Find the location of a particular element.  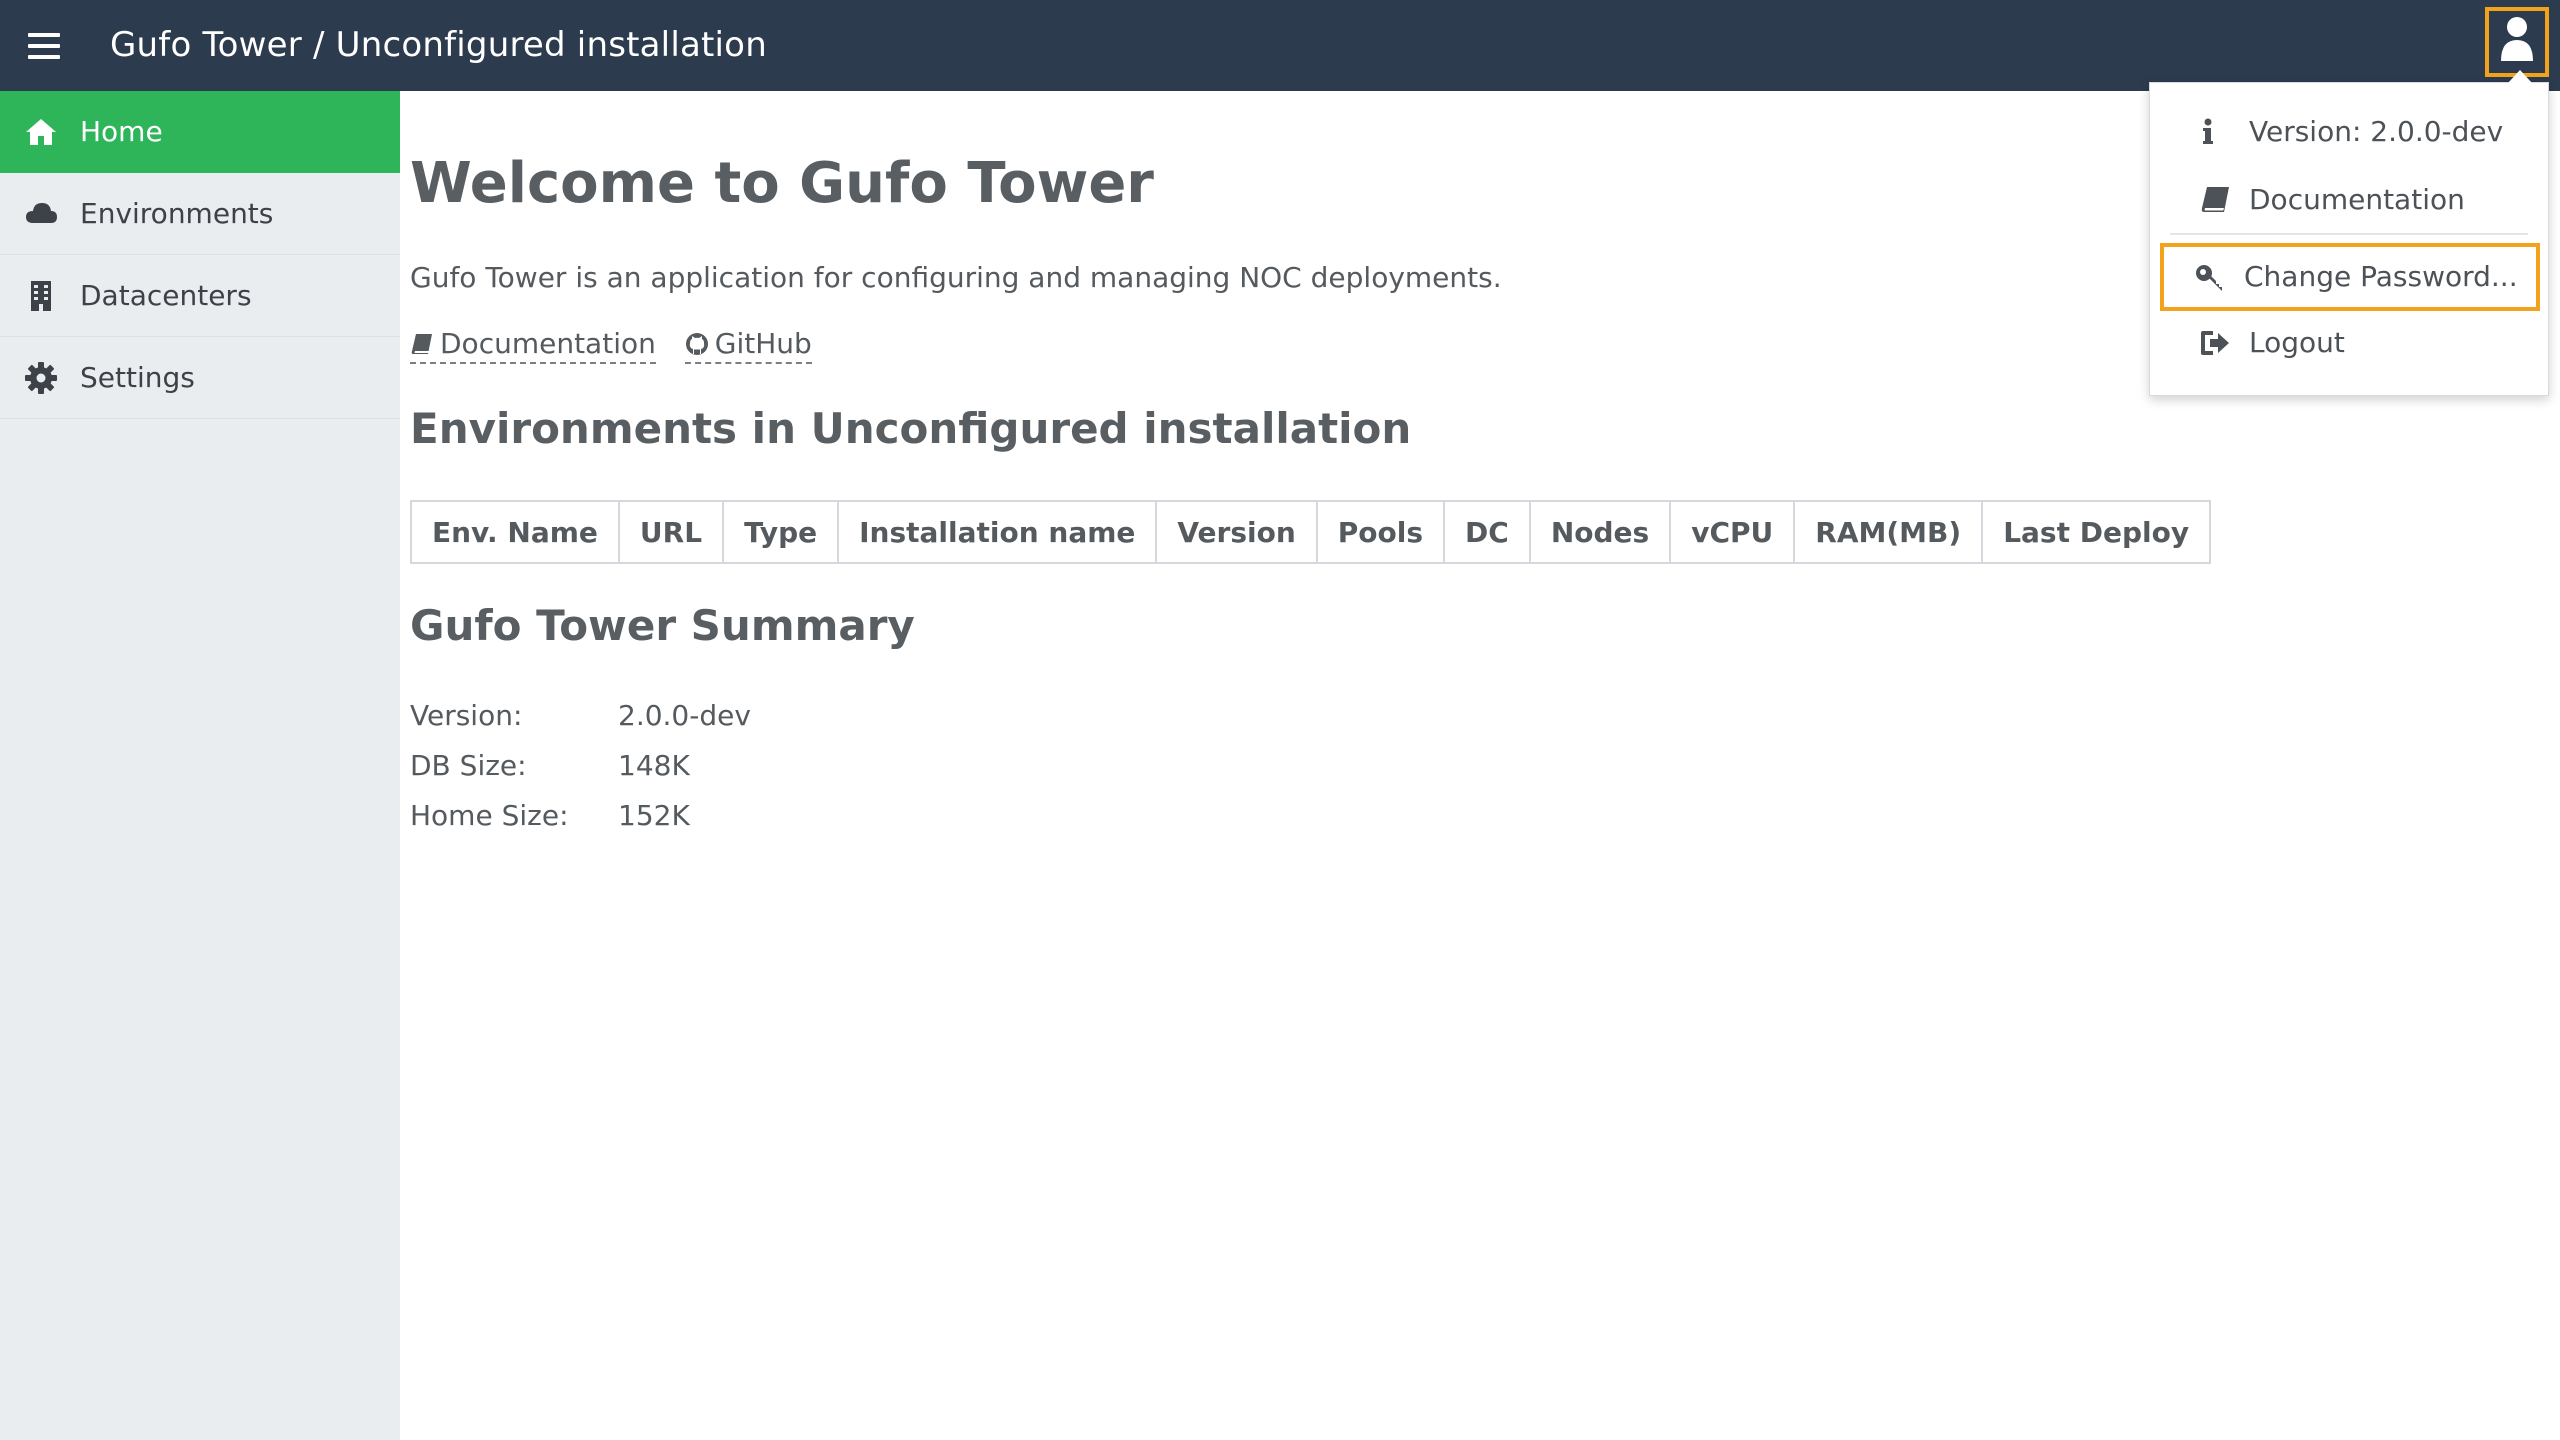

summary-value: 2.0.0-dev is located at coordinates (684, 715).